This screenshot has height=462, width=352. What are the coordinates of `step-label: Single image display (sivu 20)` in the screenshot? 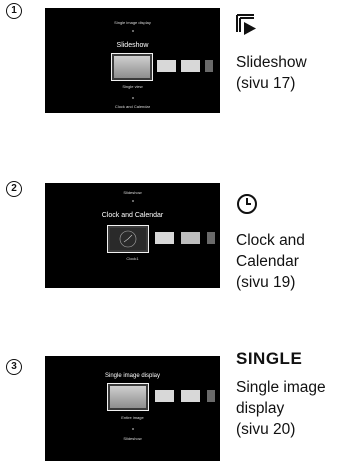 It's located at (281, 408).